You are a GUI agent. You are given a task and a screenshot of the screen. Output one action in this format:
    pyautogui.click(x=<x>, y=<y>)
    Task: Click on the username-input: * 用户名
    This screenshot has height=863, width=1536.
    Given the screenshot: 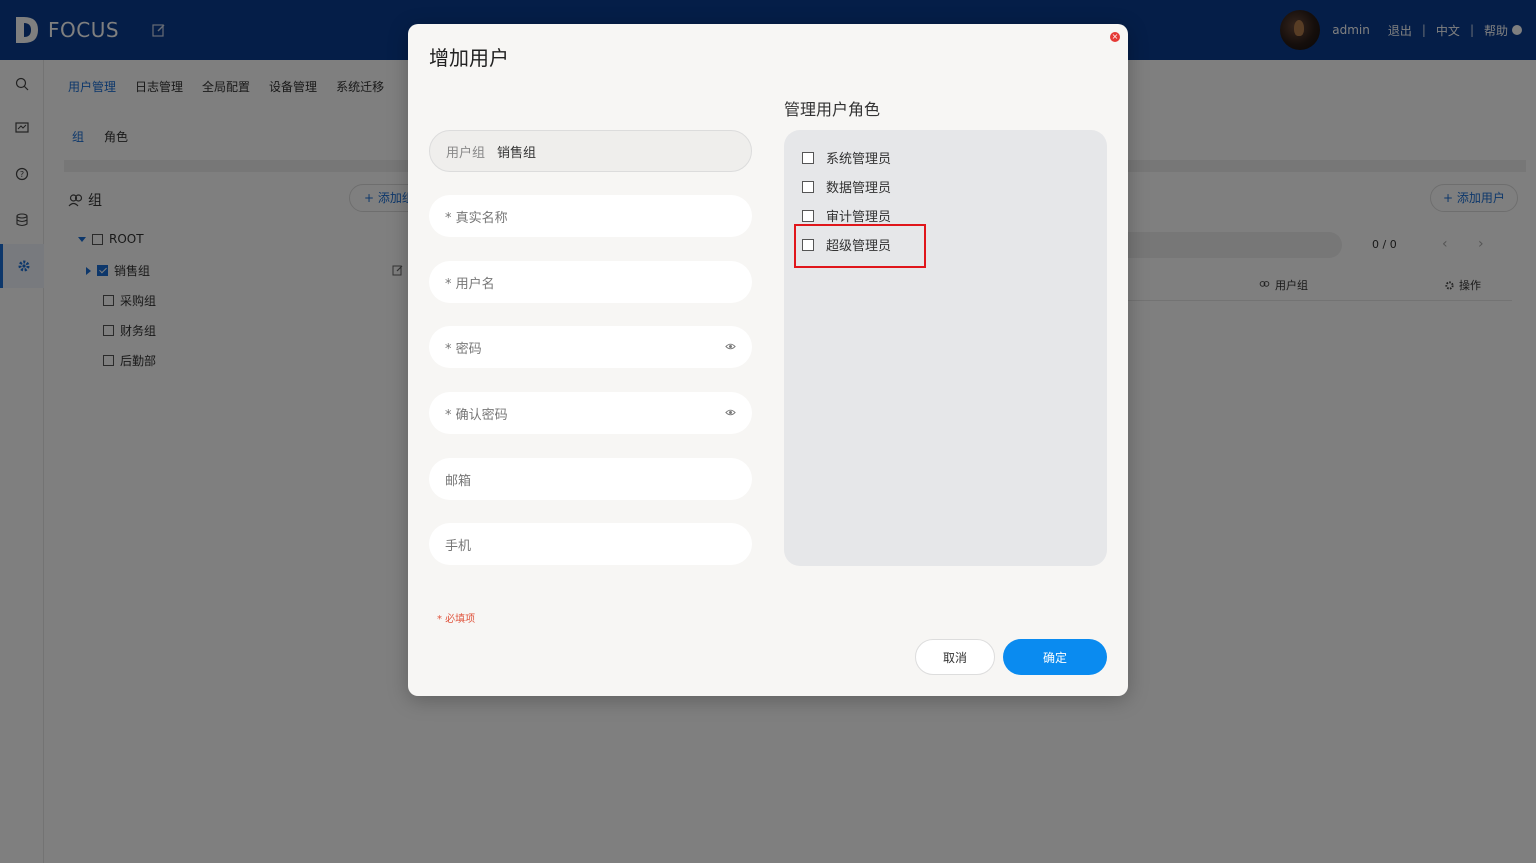 What is the action you would take?
    pyautogui.click(x=590, y=282)
    